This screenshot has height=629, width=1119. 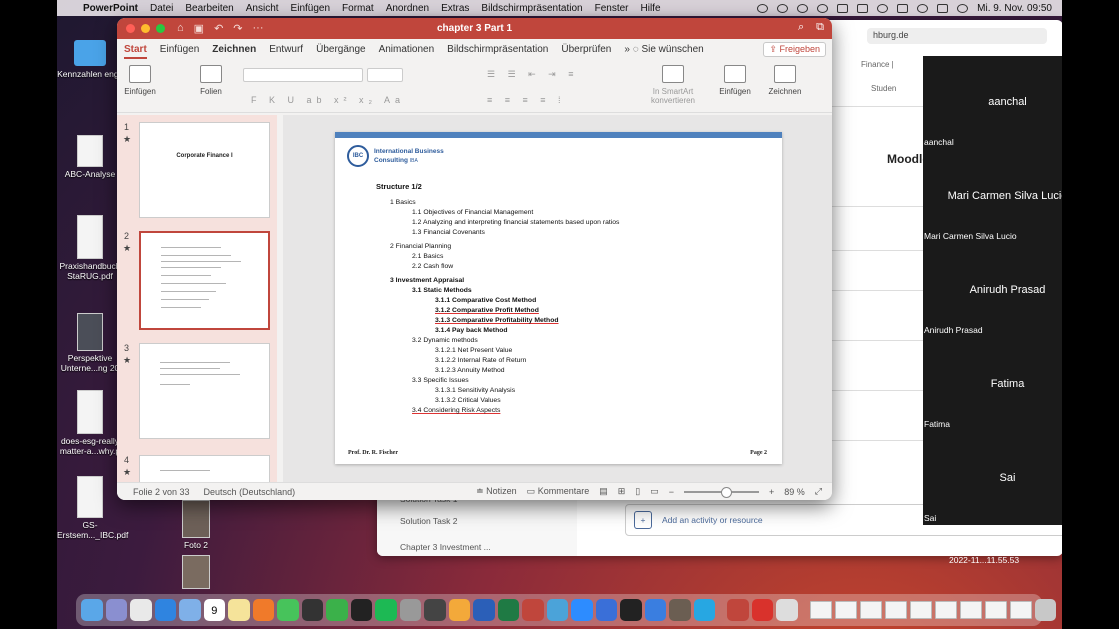 What do you see at coordinates (801, 27) in the screenshot?
I see `search-icon: ⌕` at bounding box center [801, 27].